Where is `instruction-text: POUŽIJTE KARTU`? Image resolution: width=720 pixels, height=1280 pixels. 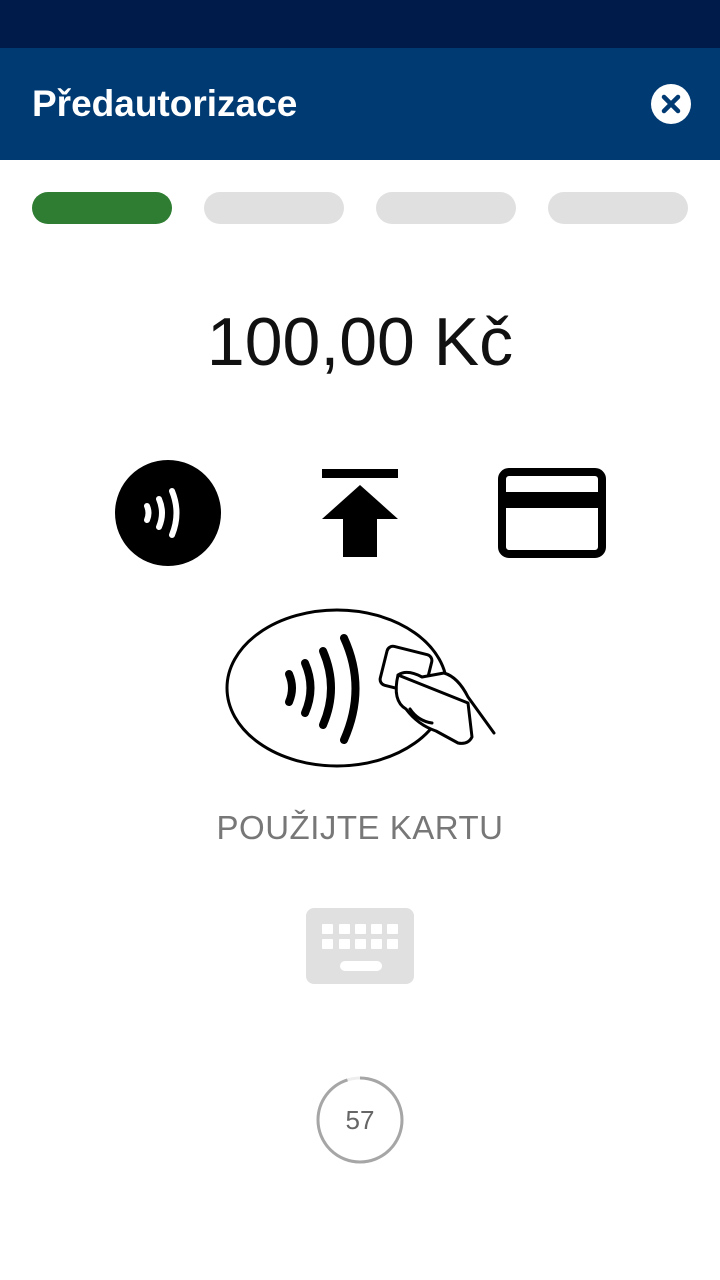 instruction-text: POUŽIJTE KARTU is located at coordinates (360, 827).